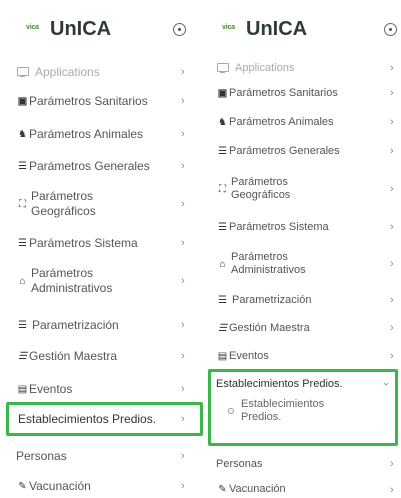  Describe the element at coordinates (298, 411) in the screenshot. I see `submenu-item-establecimientos-predios: Establecimientos Predios.` at that location.